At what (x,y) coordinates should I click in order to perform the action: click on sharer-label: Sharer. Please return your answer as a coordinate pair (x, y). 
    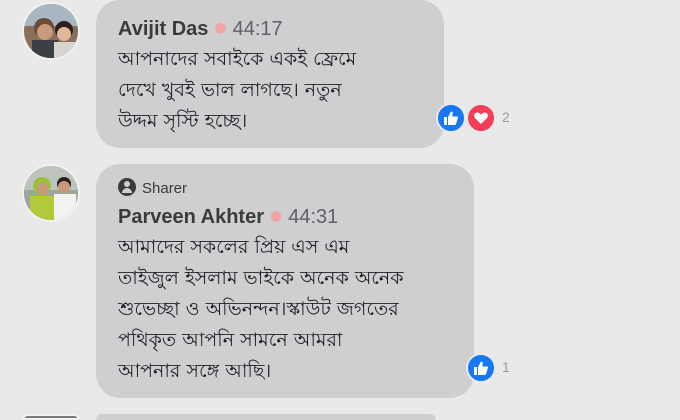
    Looking at the image, I should click on (165, 188).